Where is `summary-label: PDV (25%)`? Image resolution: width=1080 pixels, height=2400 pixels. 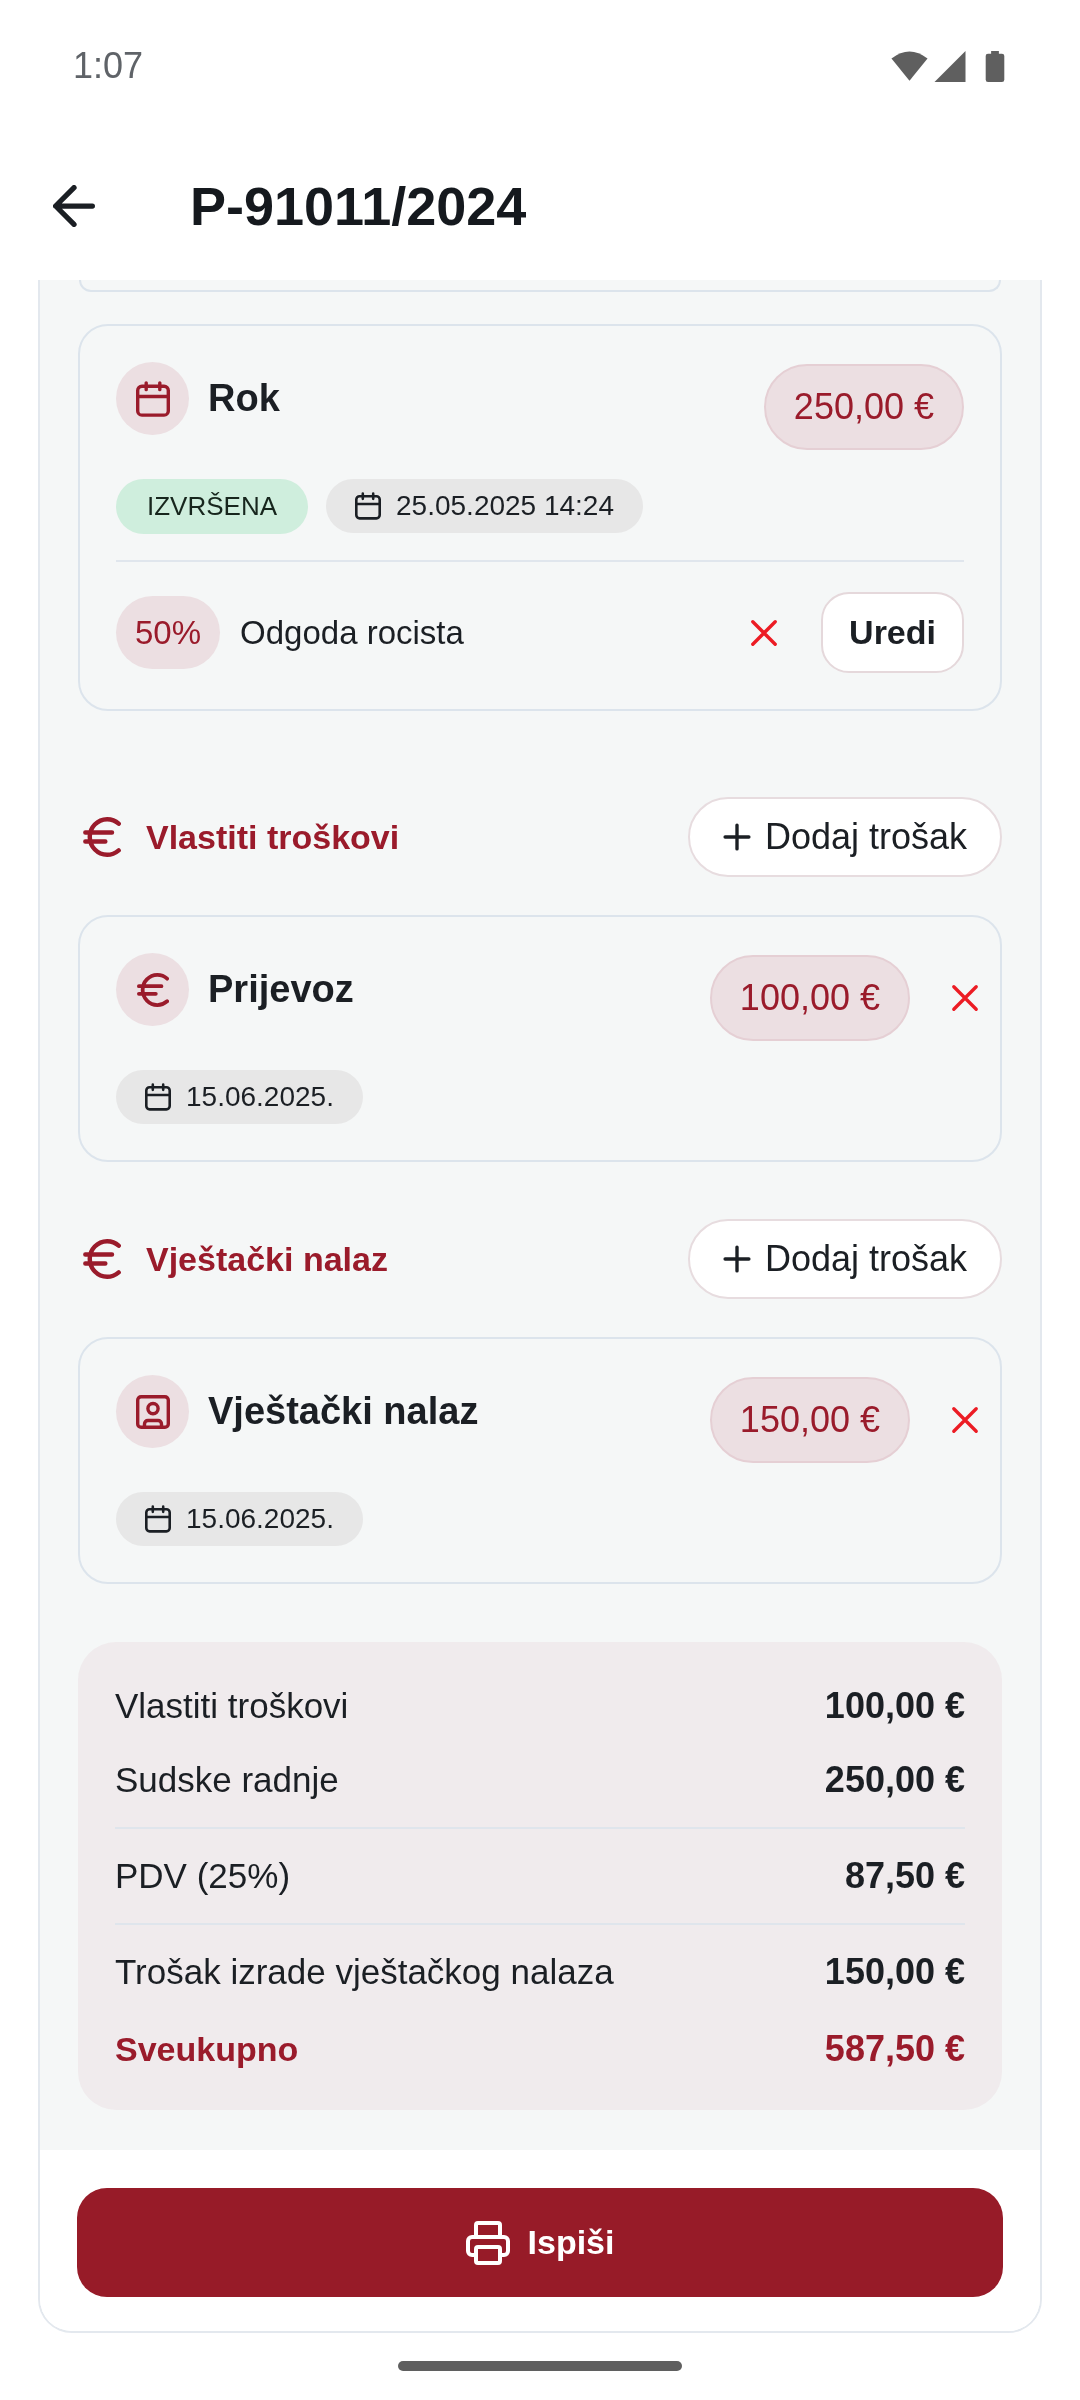 summary-label: PDV (25%) is located at coordinates (203, 1875).